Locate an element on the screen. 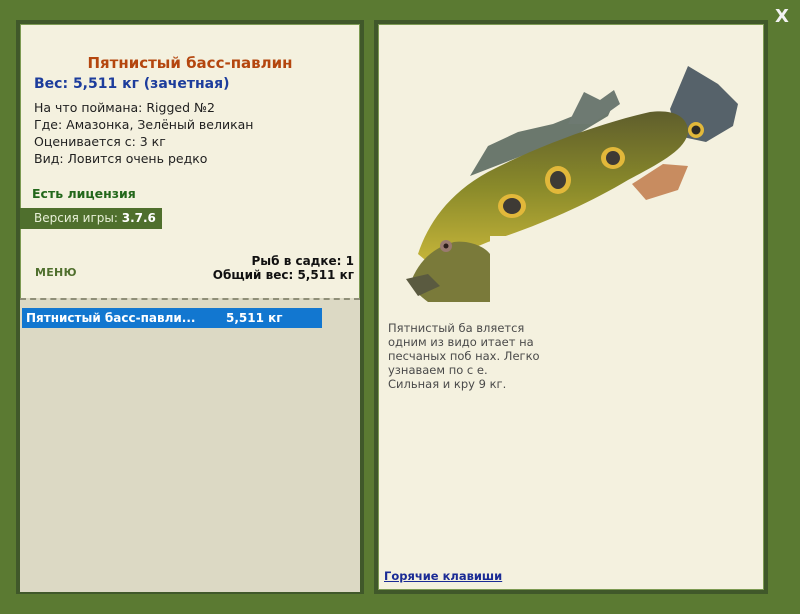 The height and width of the screenshot is (614, 800). description-line: Пятнистый ба вляется is located at coordinates (456, 328).